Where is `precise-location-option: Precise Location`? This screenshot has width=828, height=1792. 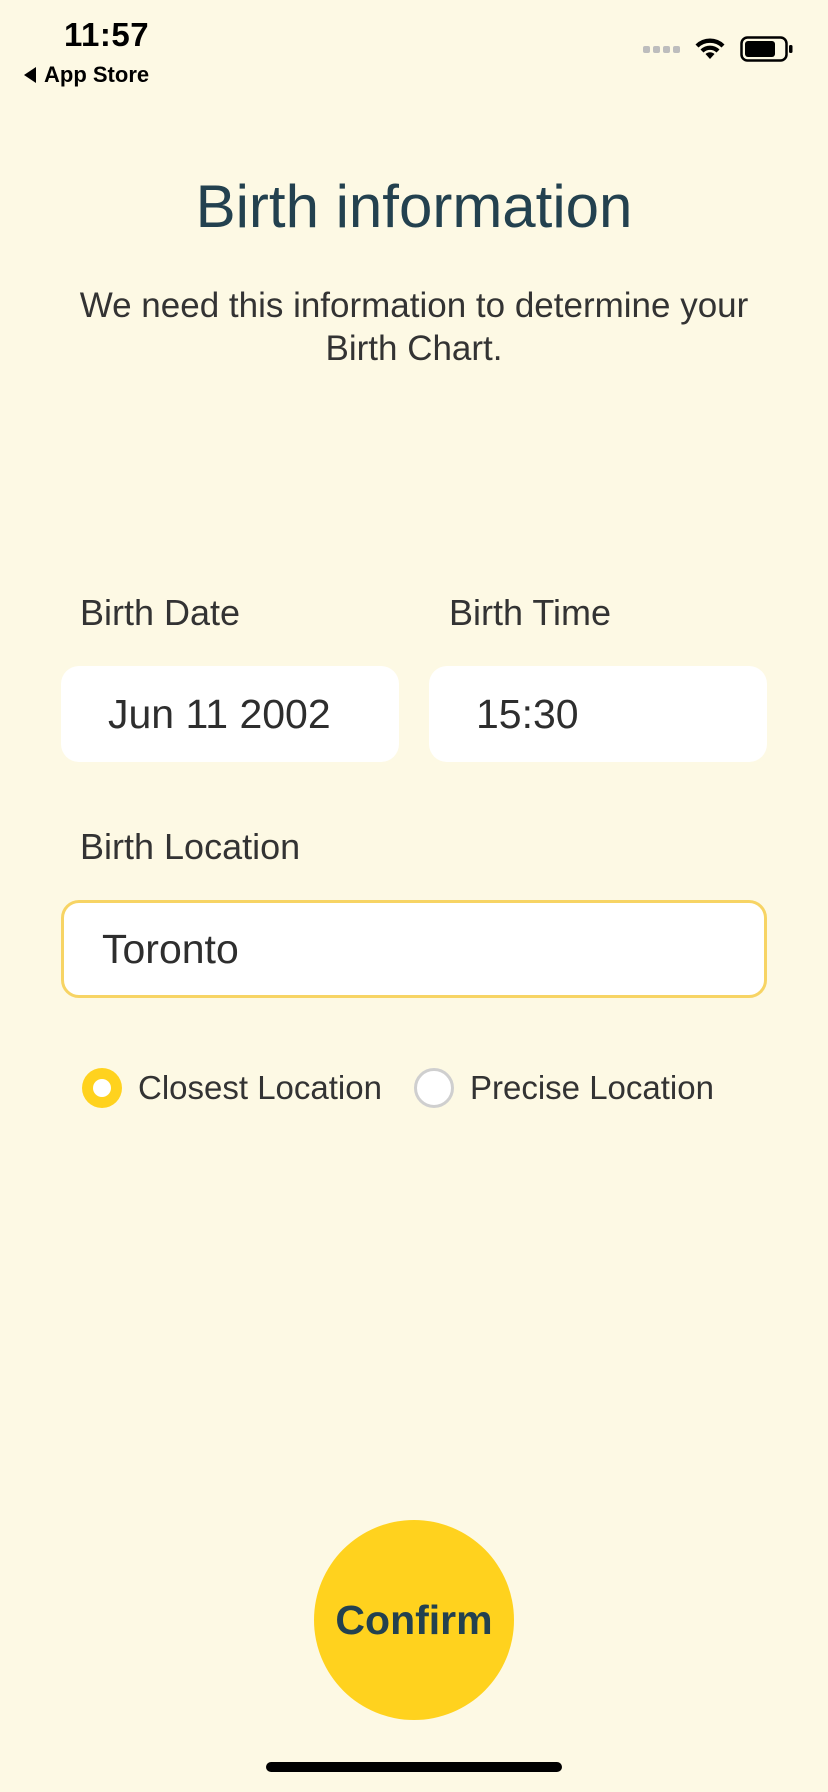 precise-location-option: Precise Location is located at coordinates (563, 1088).